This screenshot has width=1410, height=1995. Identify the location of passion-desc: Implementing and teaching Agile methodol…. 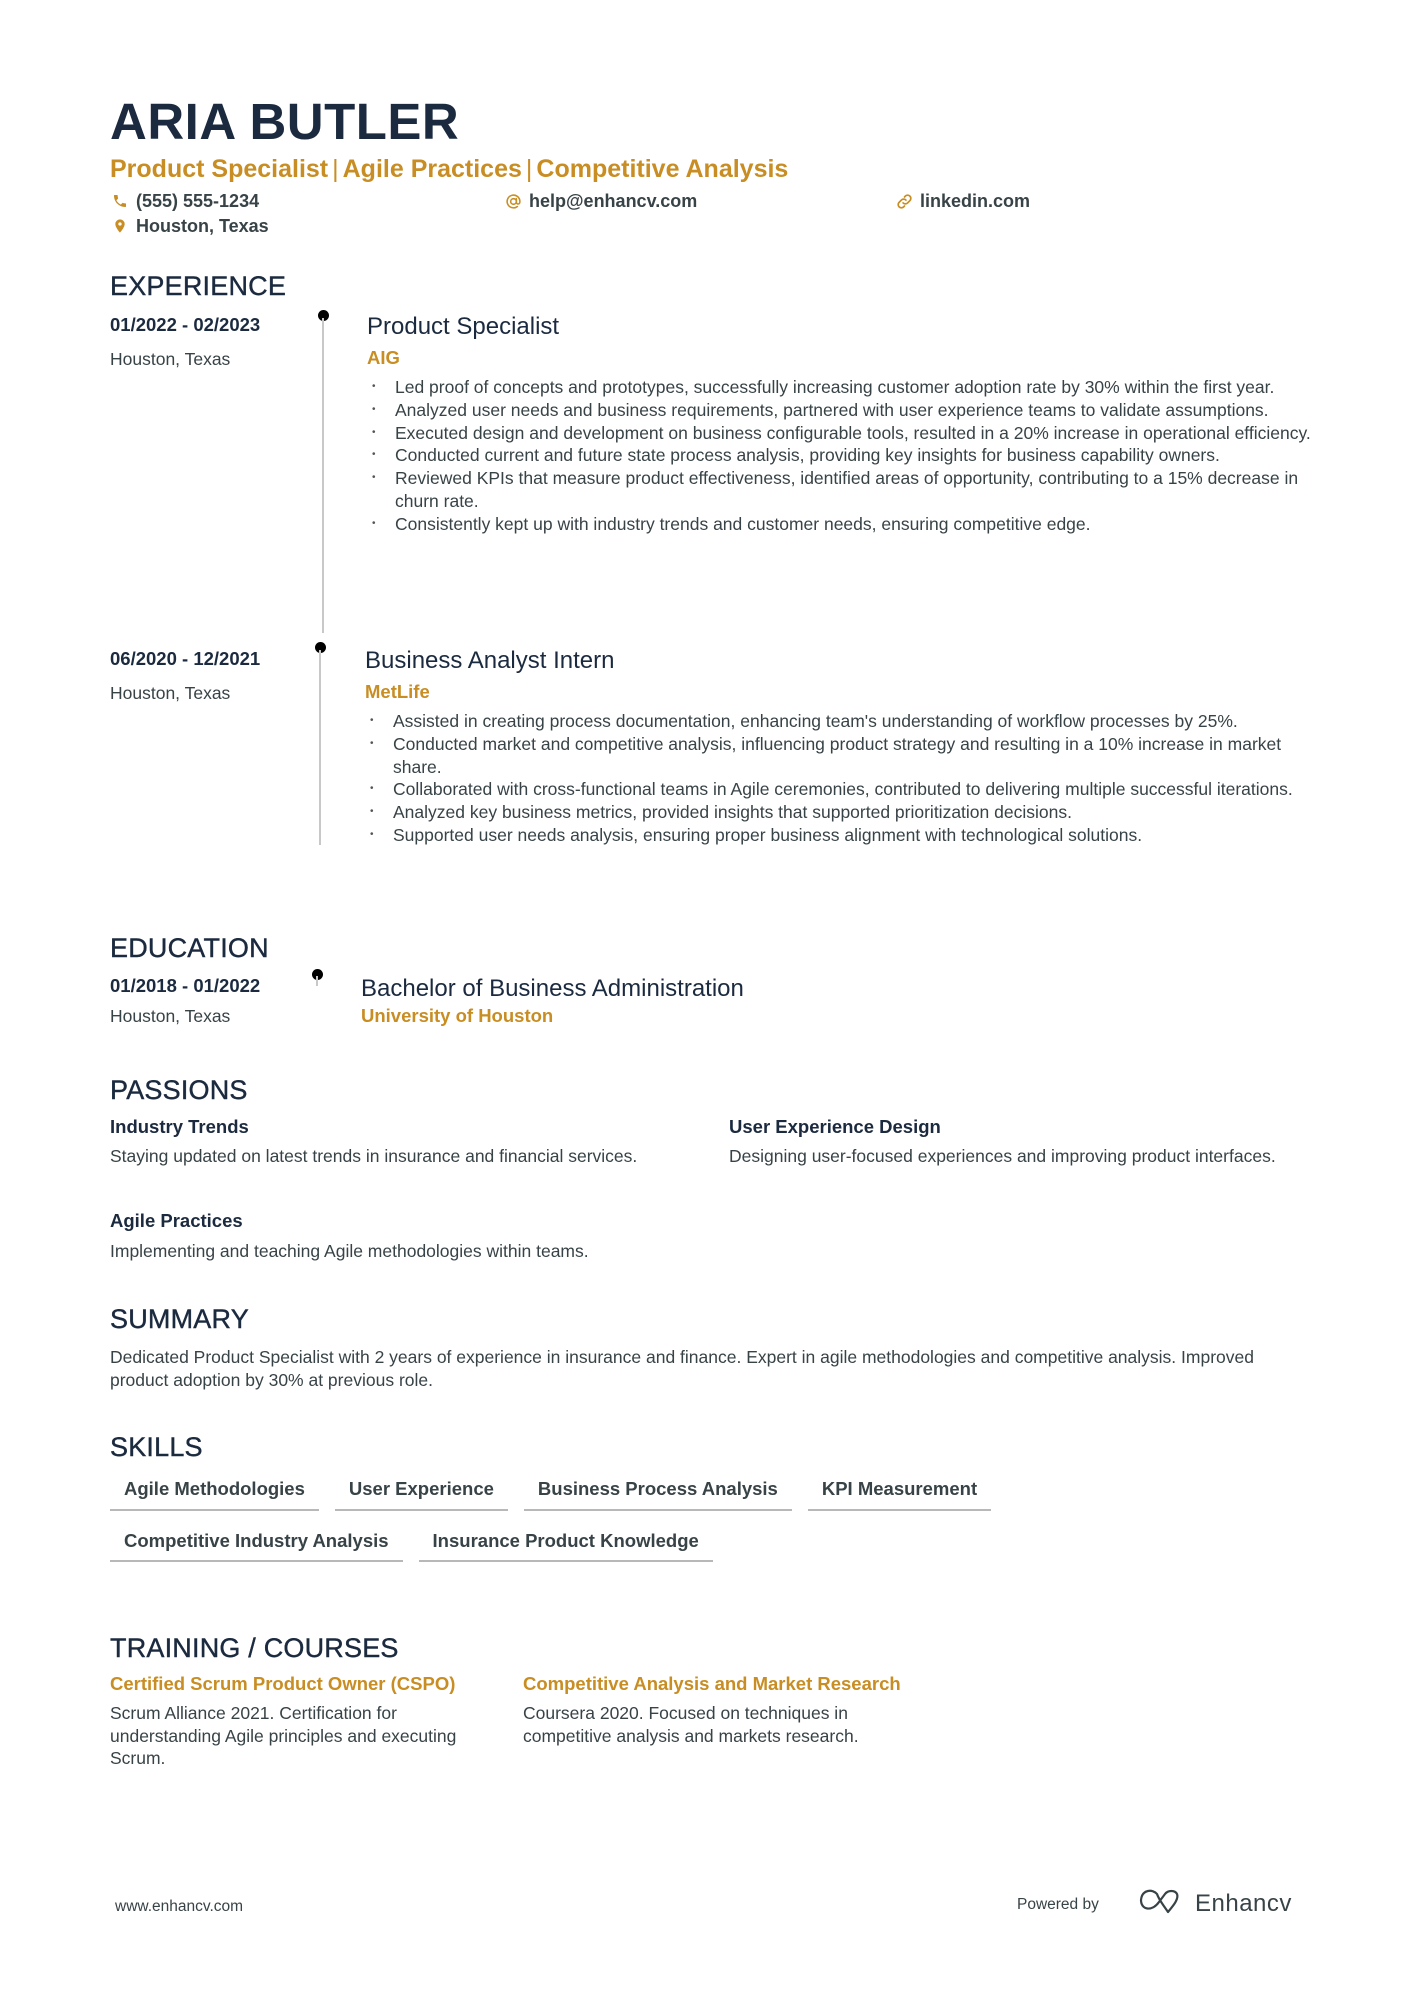
(349, 1250).